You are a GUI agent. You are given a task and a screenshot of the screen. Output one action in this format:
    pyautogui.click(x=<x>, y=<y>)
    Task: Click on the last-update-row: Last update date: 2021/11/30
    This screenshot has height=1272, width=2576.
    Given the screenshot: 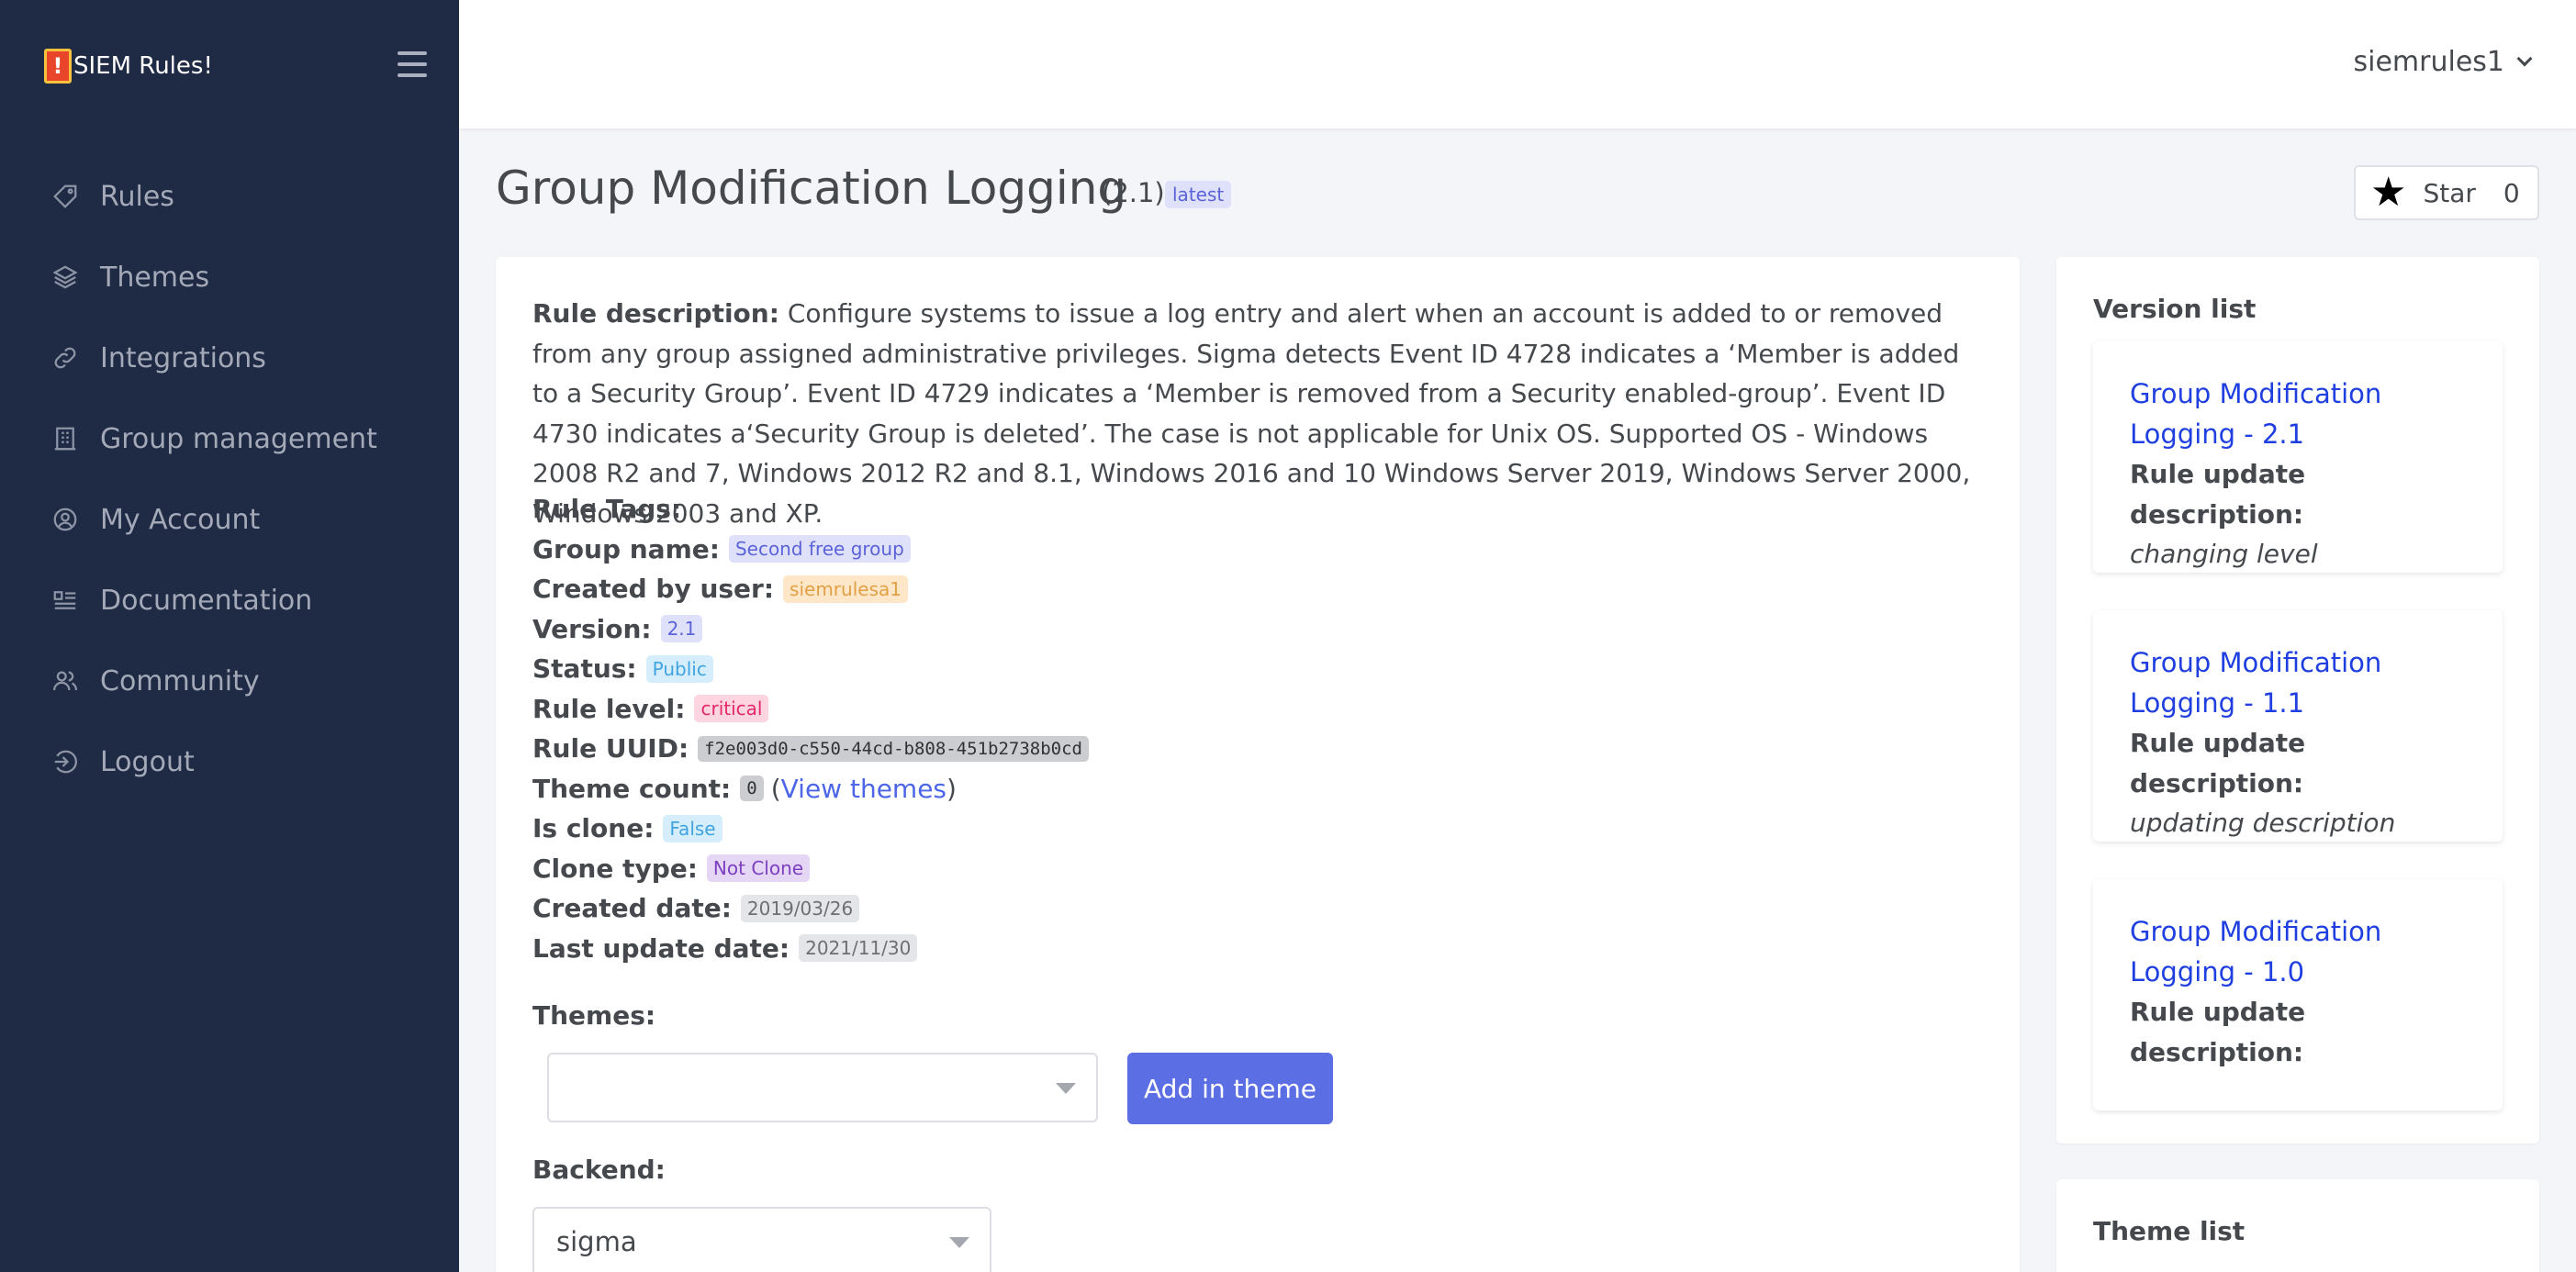 What is the action you would take?
    pyautogui.click(x=810, y=949)
    